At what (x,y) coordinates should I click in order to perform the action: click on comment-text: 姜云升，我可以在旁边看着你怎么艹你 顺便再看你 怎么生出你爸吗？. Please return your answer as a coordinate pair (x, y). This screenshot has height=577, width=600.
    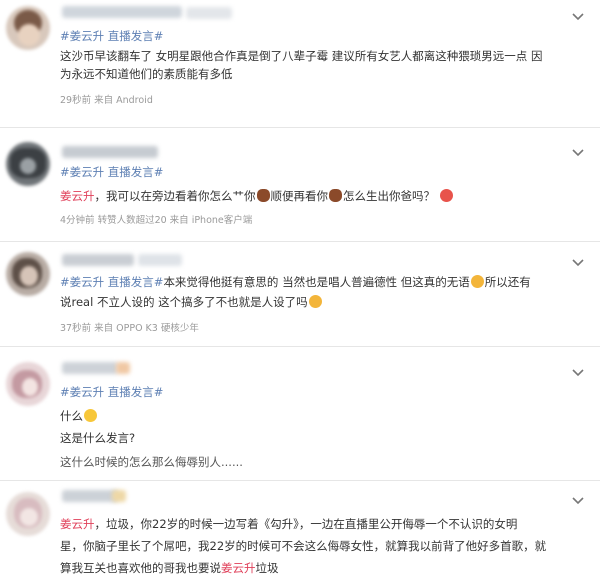
    Looking at the image, I should click on (257, 196).